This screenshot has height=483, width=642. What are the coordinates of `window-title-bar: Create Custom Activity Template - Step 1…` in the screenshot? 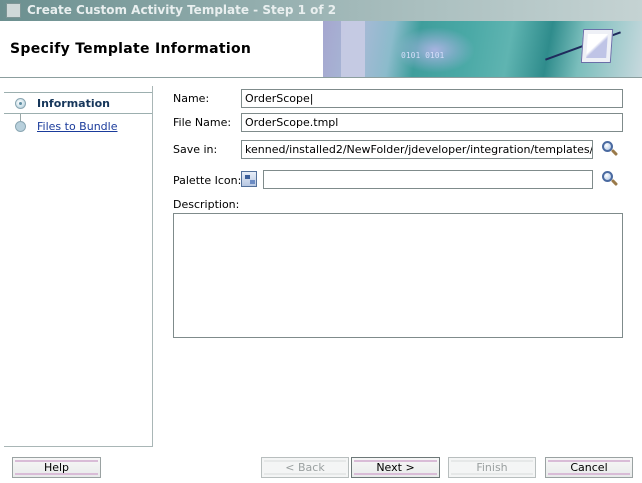 It's located at (321, 10).